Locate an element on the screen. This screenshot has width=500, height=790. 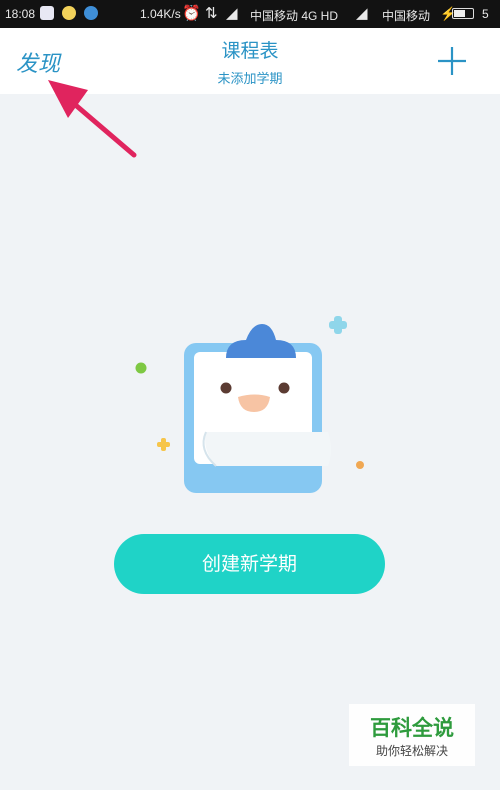
battery-number: 5 is located at coordinates (485, 14).